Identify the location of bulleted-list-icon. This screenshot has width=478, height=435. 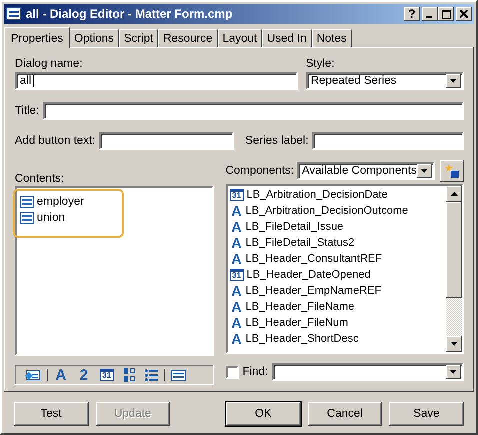
(151, 375).